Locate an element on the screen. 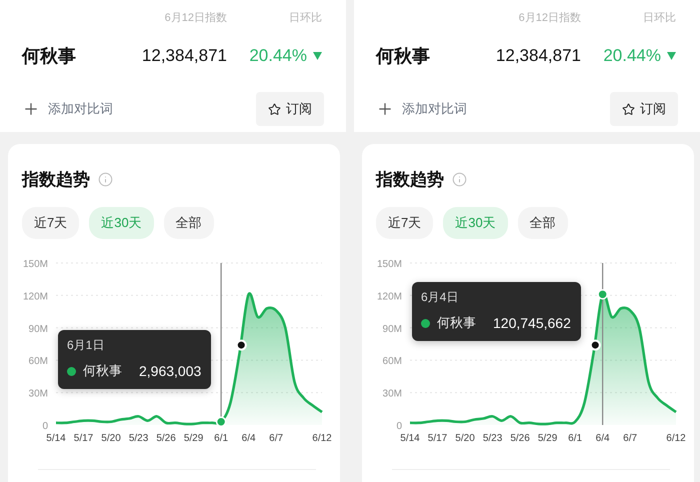  tooltip-value: 2,963,003 is located at coordinates (170, 371).